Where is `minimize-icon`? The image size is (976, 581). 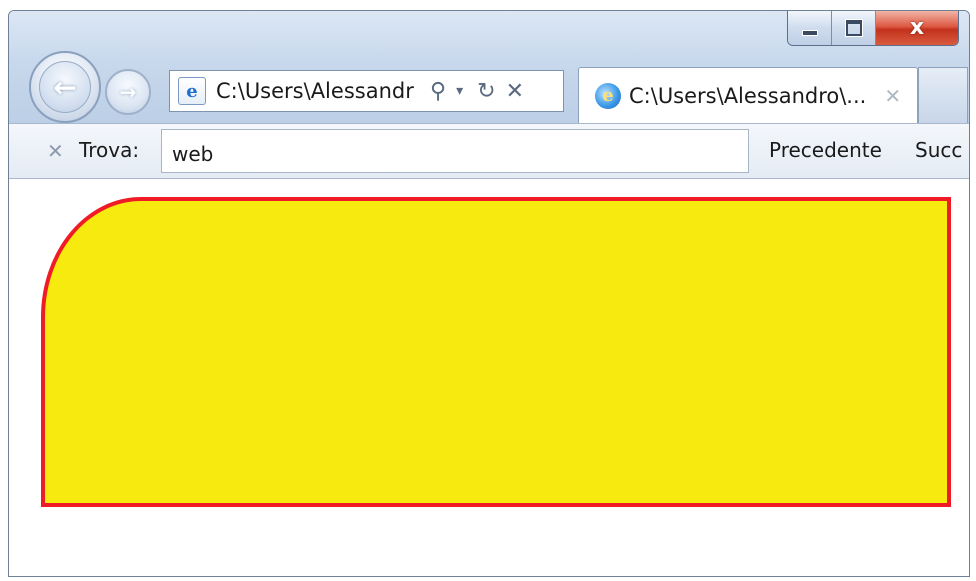 minimize-icon is located at coordinates (809, 33).